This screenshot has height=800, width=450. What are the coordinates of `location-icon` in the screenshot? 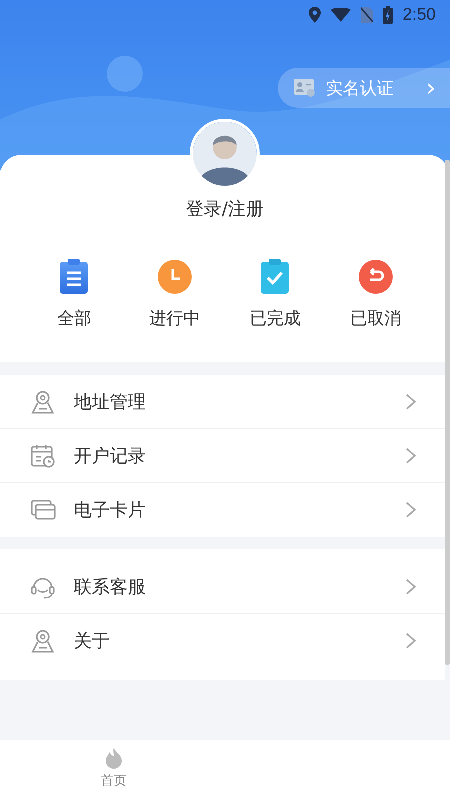 It's located at (314, 15).